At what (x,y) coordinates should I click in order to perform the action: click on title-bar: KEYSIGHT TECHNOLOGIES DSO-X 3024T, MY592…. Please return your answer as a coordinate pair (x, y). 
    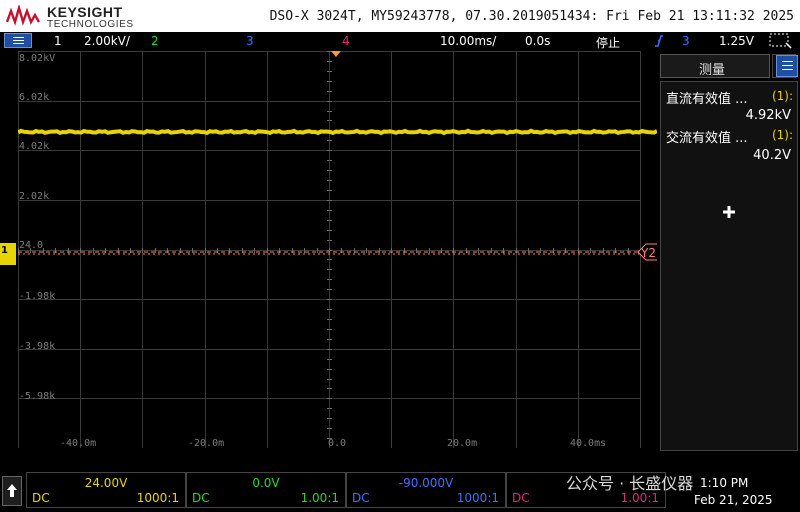
    Looking at the image, I should click on (400, 16).